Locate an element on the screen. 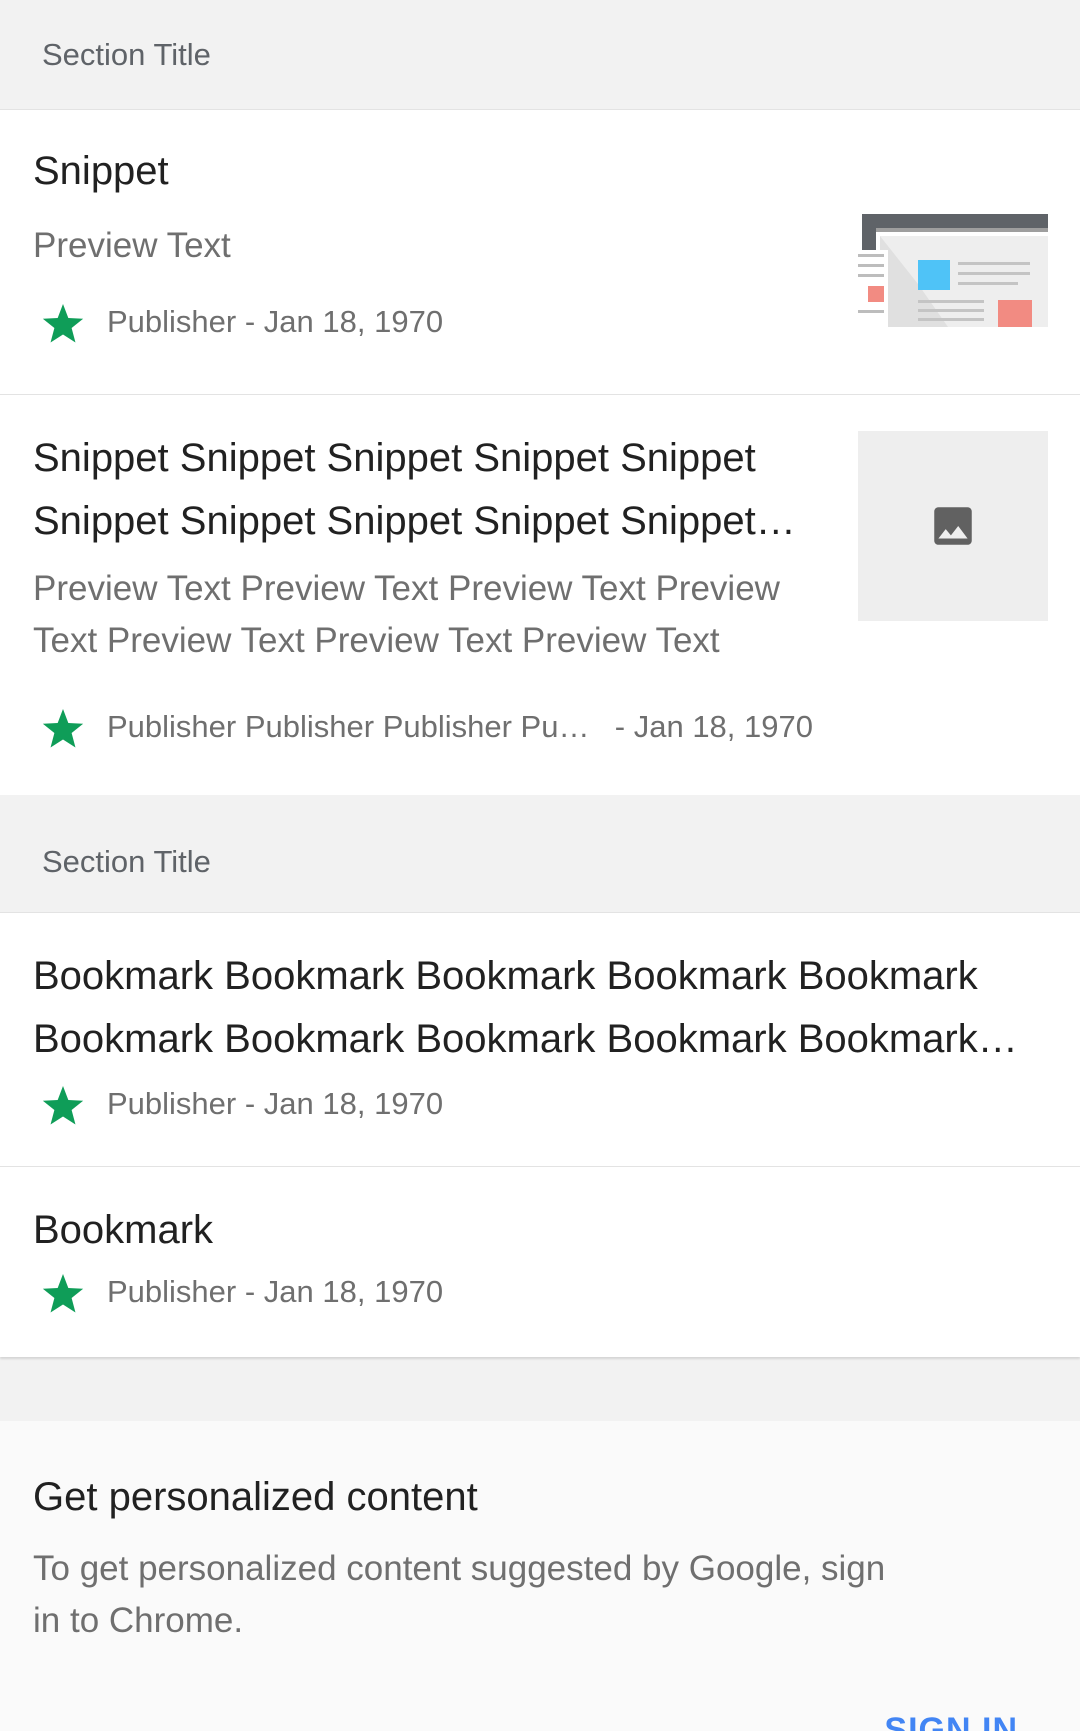 The height and width of the screenshot is (1731, 1080). image-icon is located at coordinates (953, 526).